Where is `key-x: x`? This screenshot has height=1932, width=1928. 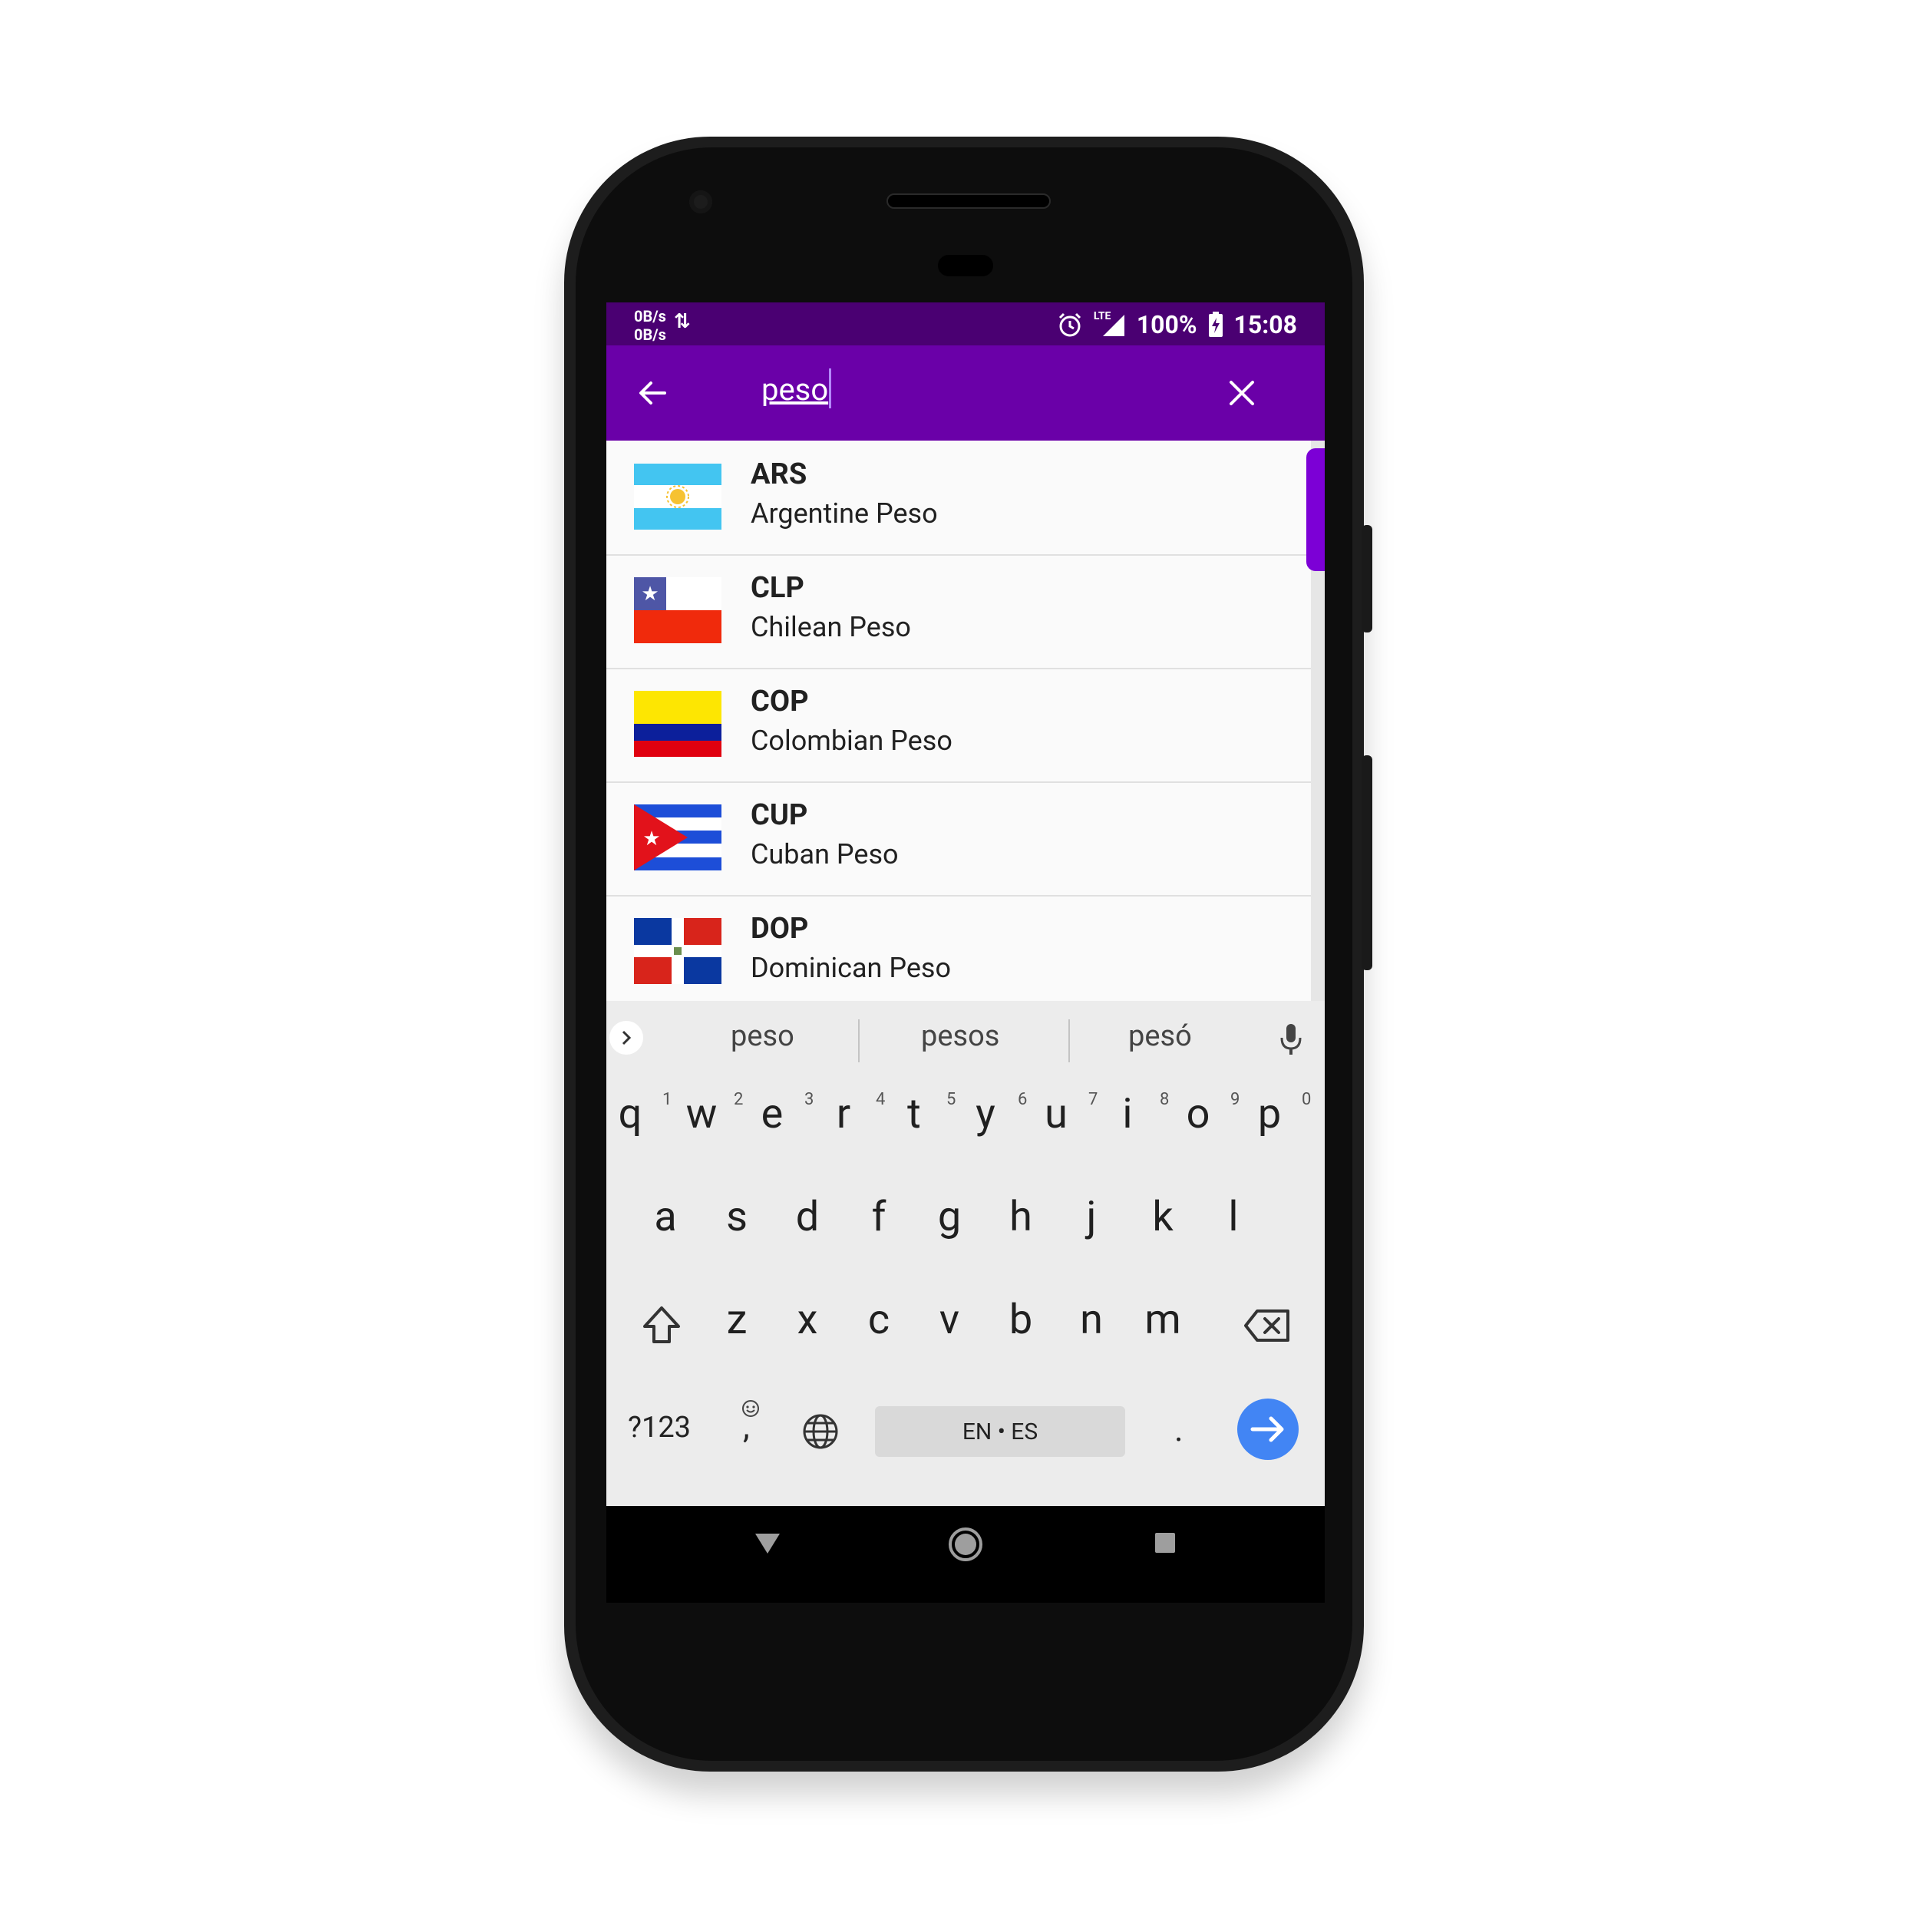 key-x: x is located at coordinates (808, 1320).